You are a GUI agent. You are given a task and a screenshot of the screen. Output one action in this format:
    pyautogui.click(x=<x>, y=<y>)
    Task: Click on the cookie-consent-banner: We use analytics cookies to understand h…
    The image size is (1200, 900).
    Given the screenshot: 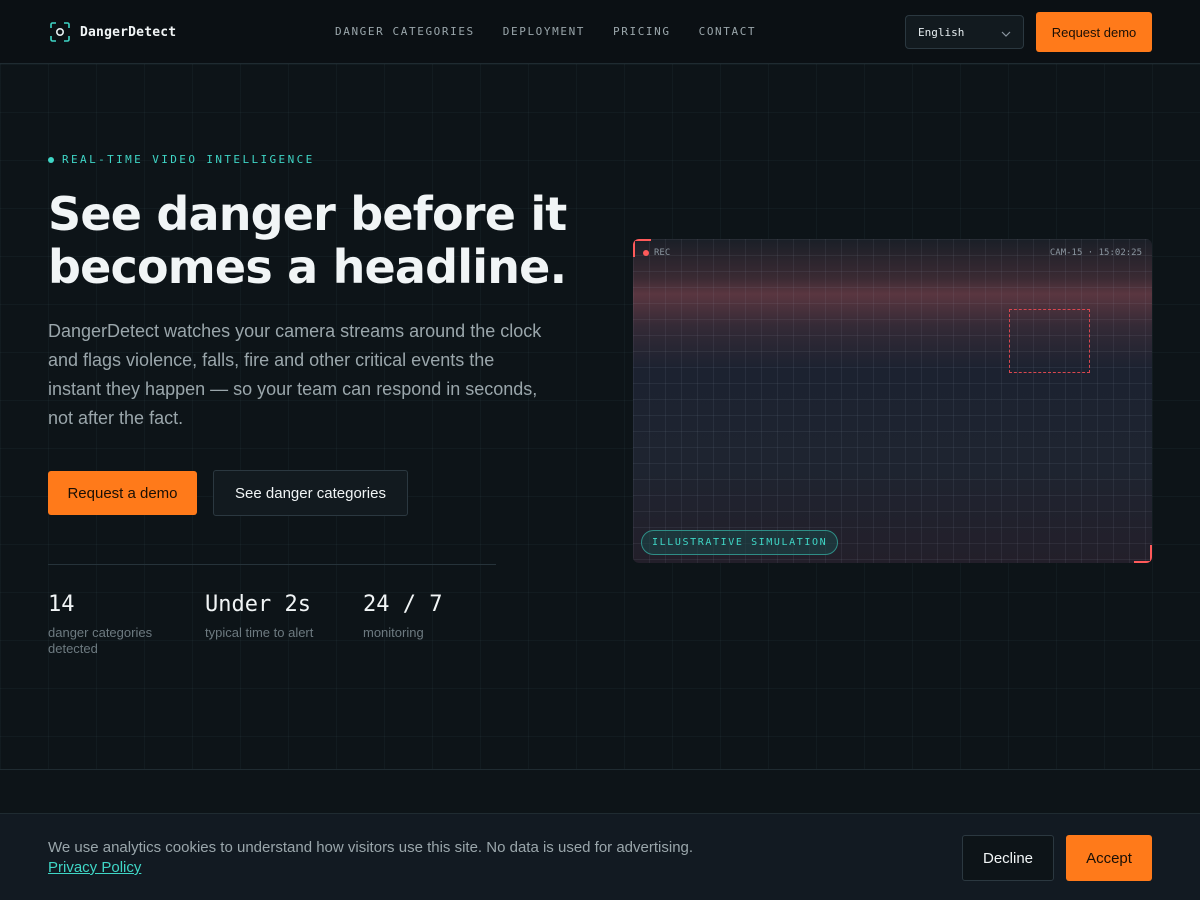 What is the action you would take?
    pyautogui.click(x=600, y=856)
    